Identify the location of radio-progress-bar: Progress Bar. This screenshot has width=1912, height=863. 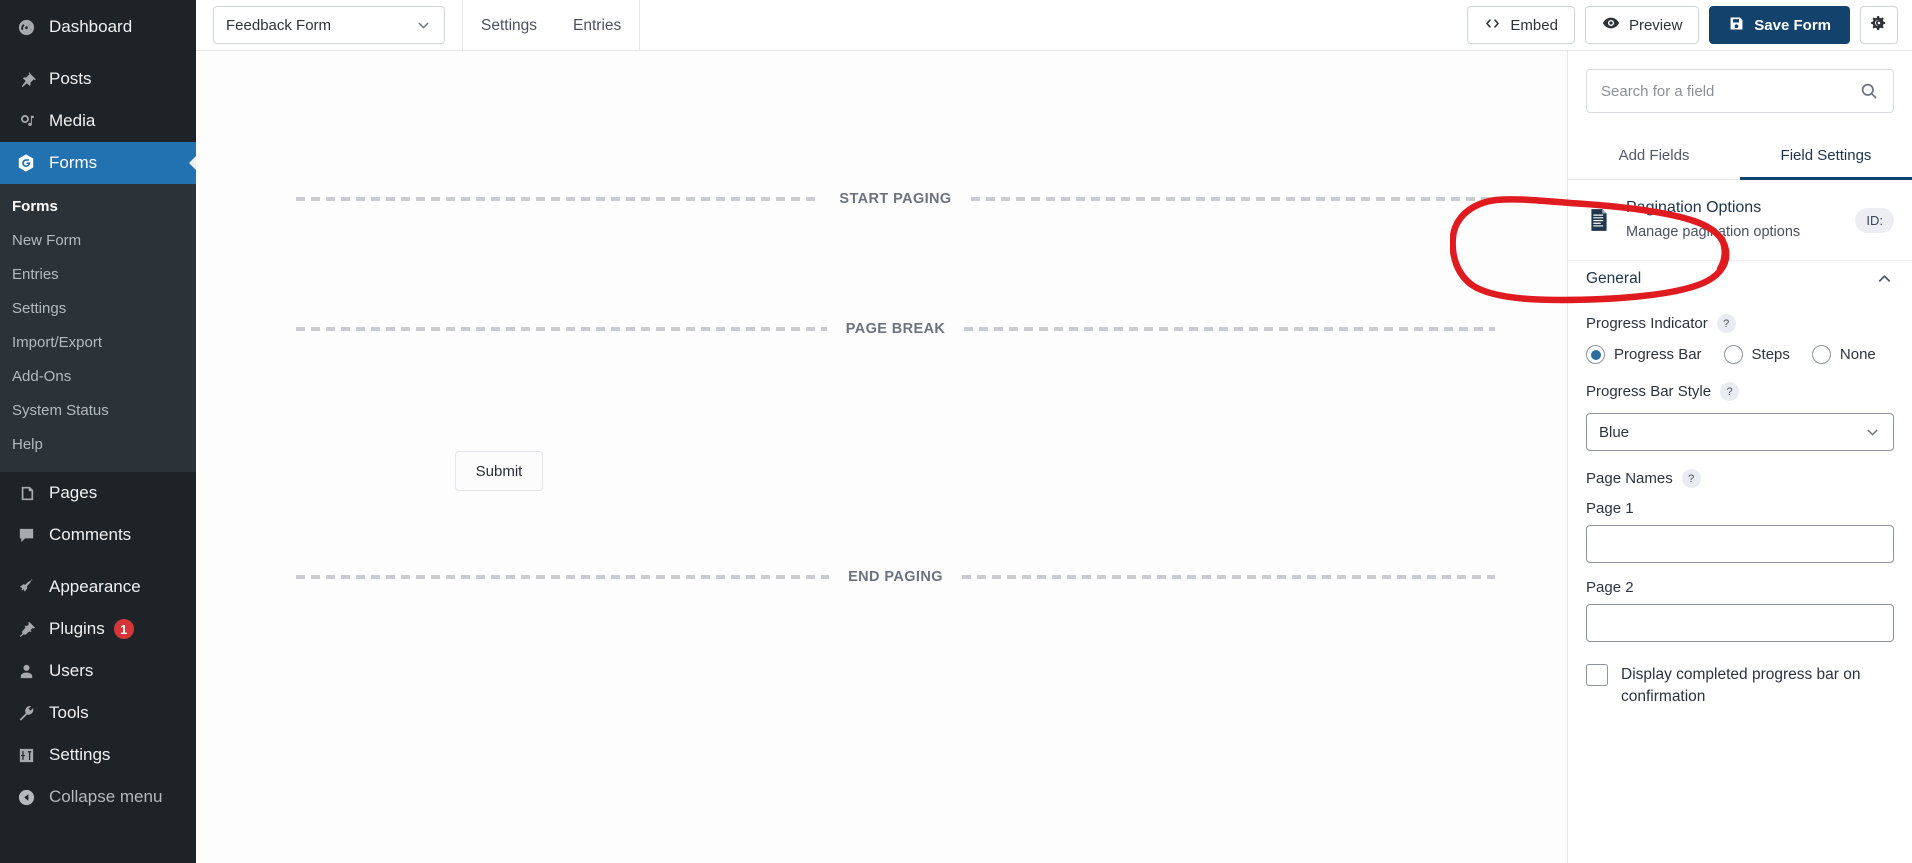
(1644, 354).